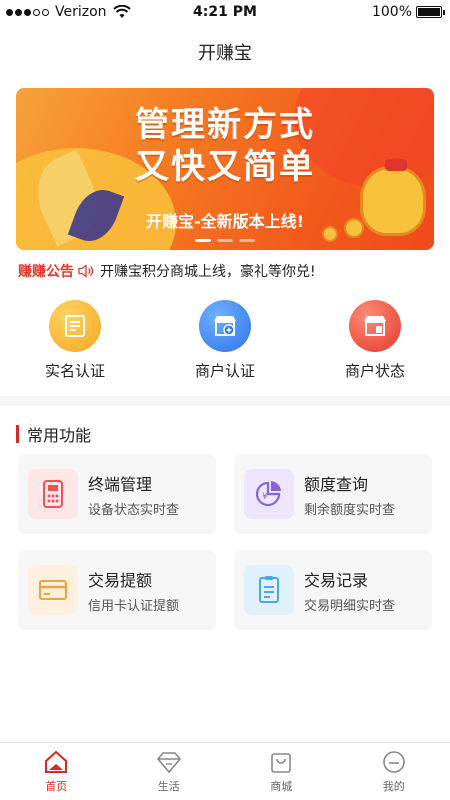 The image size is (450, 800). What do you see at coordinates (134, 606) in the screenshot?
I see `card-description: 信用卡认证提额` at bounding box center [134, 606].